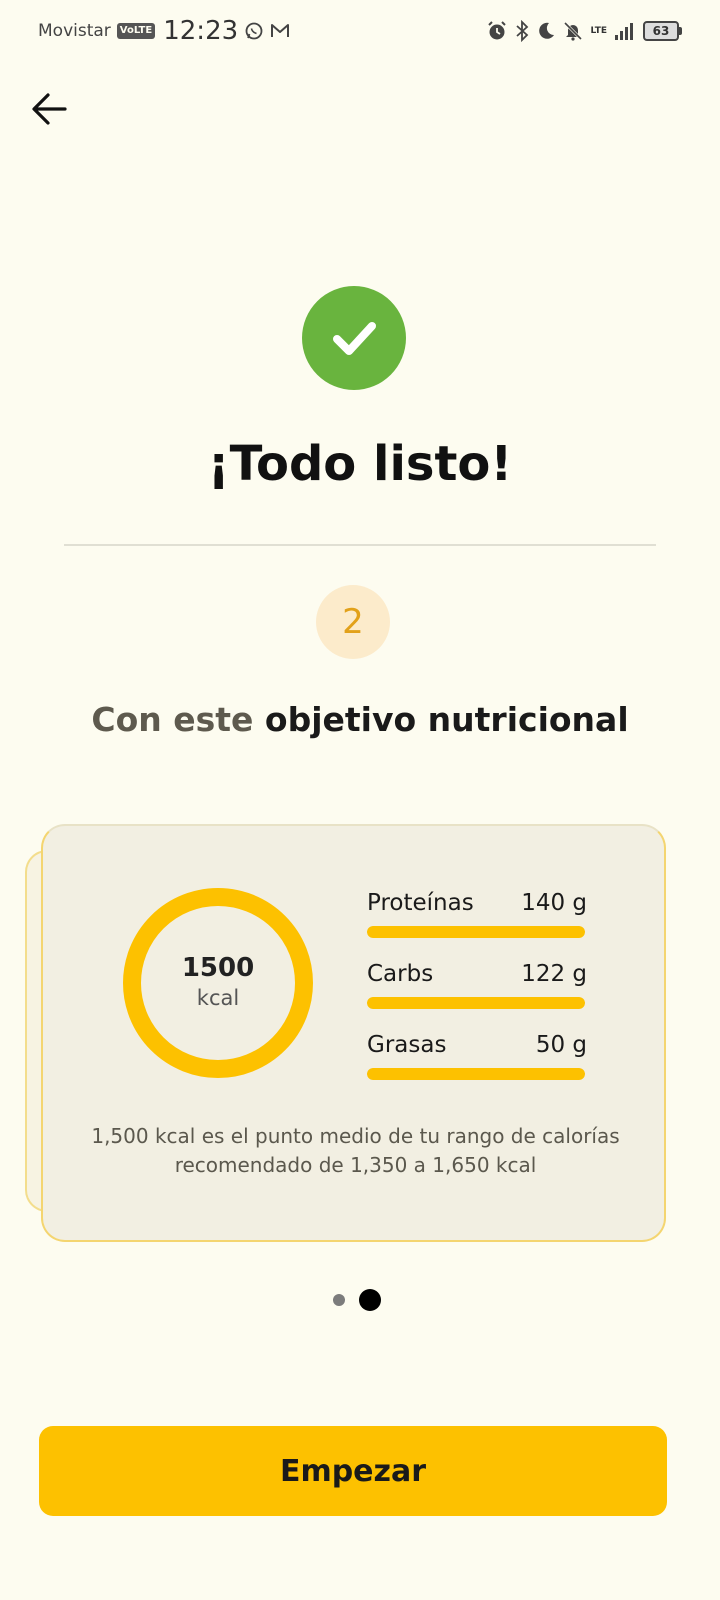 This screenshot has width=720, height=1600. What do you see at coordinates (400, 974) in the screenshot?
I see `macro-name: Carbs` at bounding box center [400, 974].